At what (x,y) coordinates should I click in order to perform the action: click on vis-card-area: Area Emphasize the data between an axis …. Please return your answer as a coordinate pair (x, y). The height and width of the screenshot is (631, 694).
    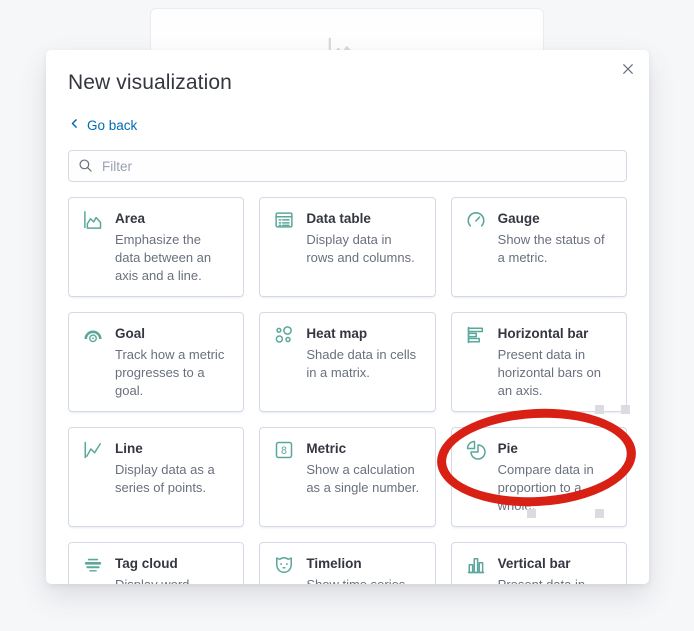
    Looking at the image, I should click on (156, 247).